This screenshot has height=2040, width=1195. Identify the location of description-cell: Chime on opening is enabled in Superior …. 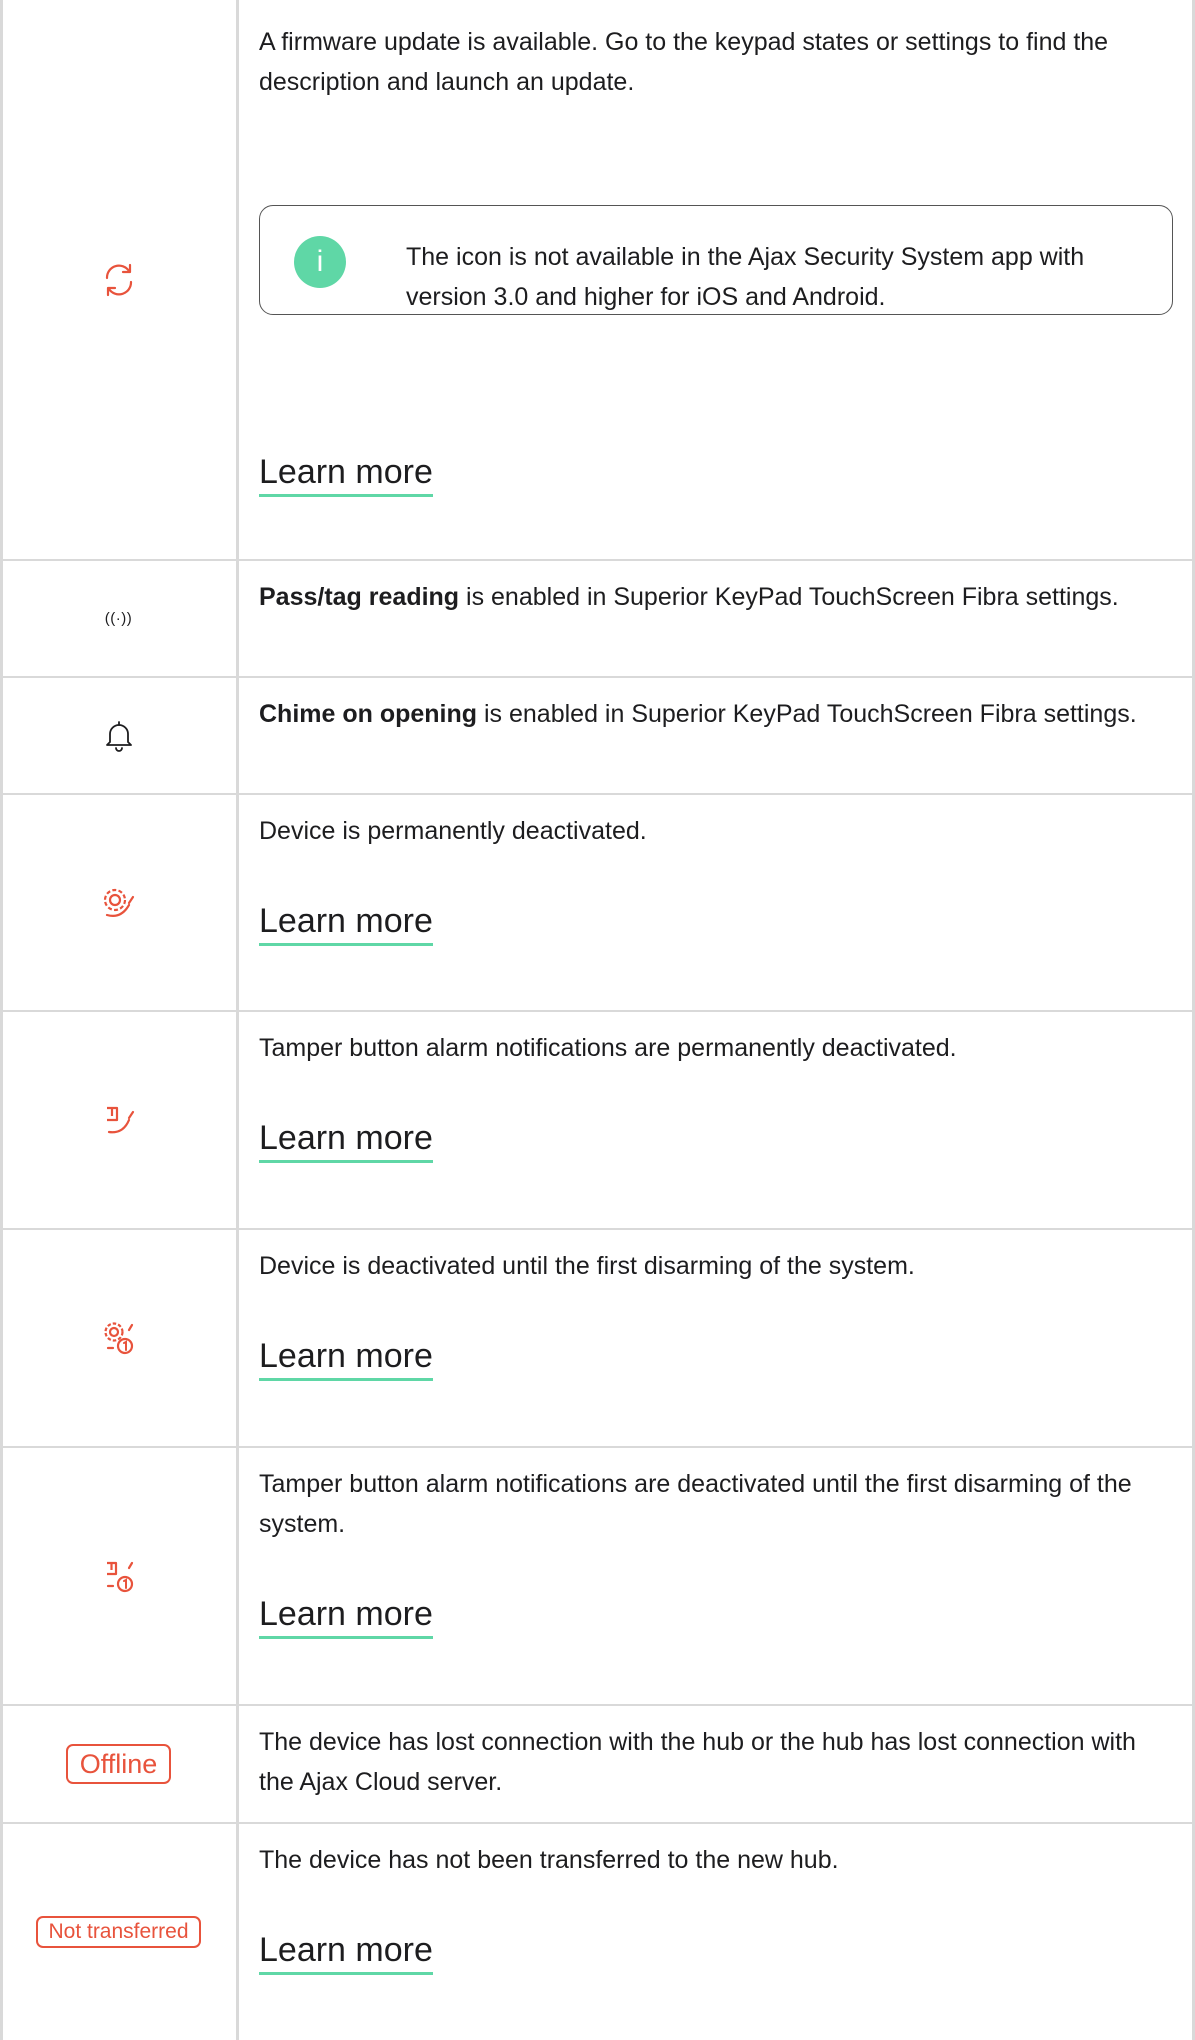
(716, 735).